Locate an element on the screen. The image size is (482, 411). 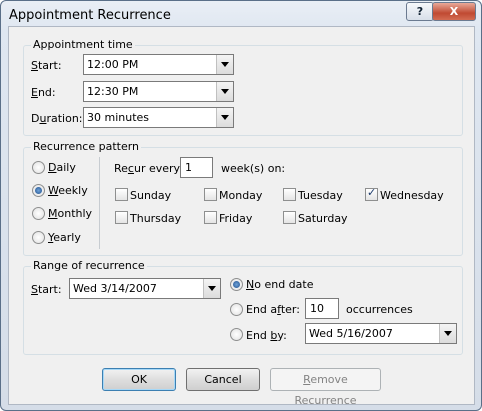
duration-value: 30 minutes is located at coordinates (118, 117).